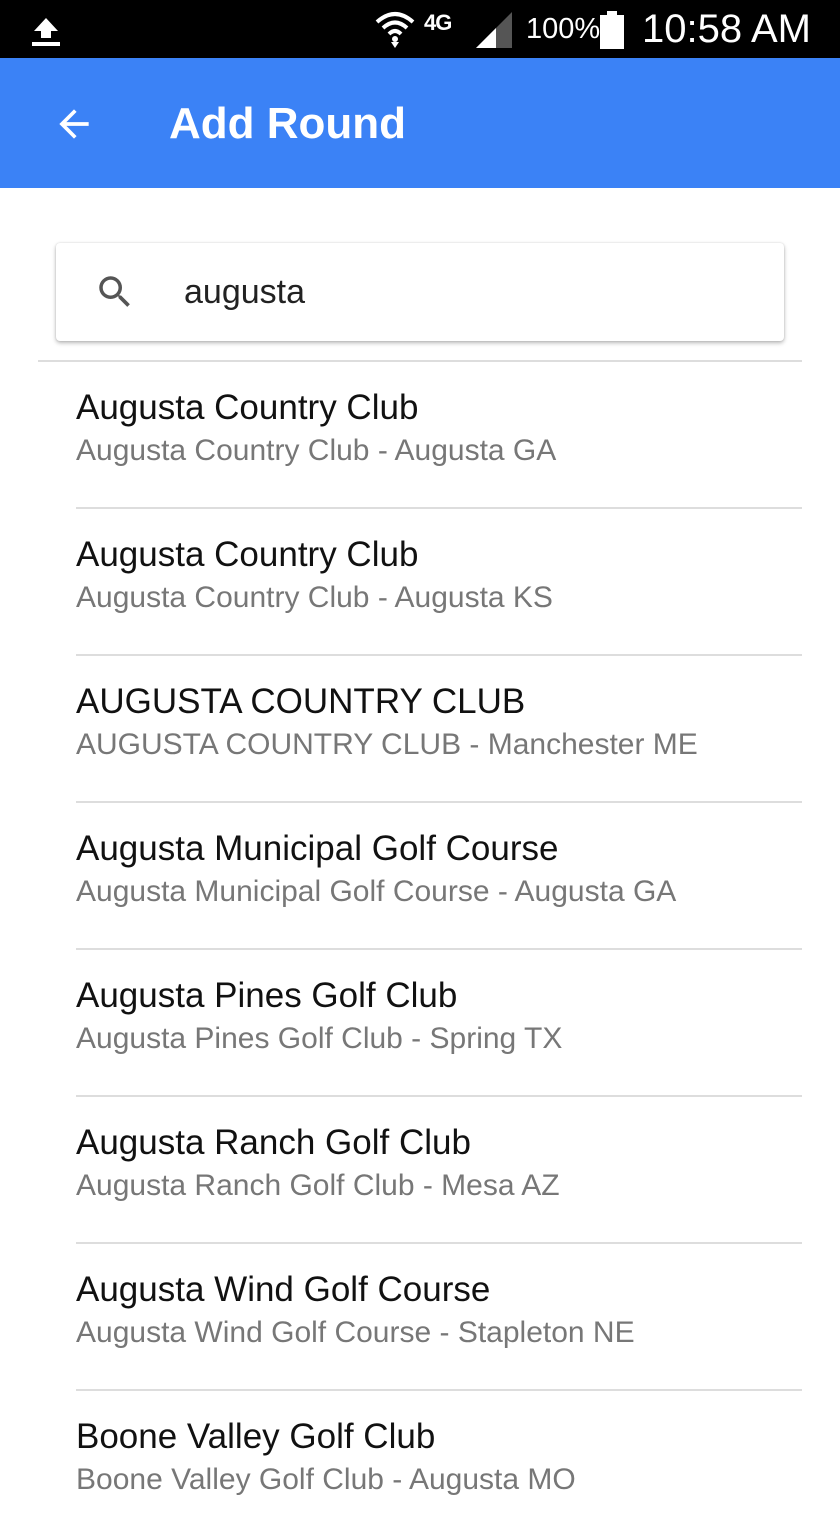  Describe the element at coordinates (301, 701) in the screenshot. I see `course-name: AUGUSTA COUNTRY CLUB` at that location.